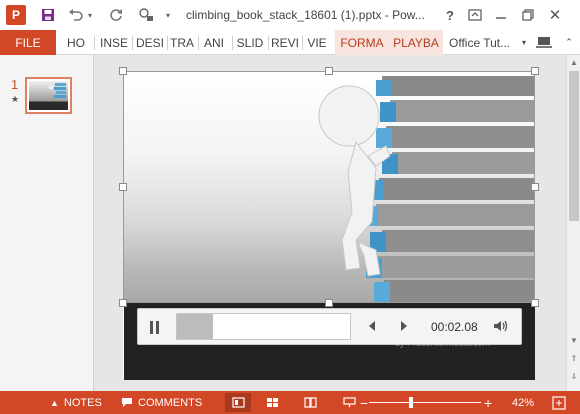 The height and width of the screenshot is (414, 580). What do you see at coordinates (290, 402) in the screenshot?
I see `status-bar: ▲ NOTES COMMENTS − + 42%` at bounding box center [290, 402].